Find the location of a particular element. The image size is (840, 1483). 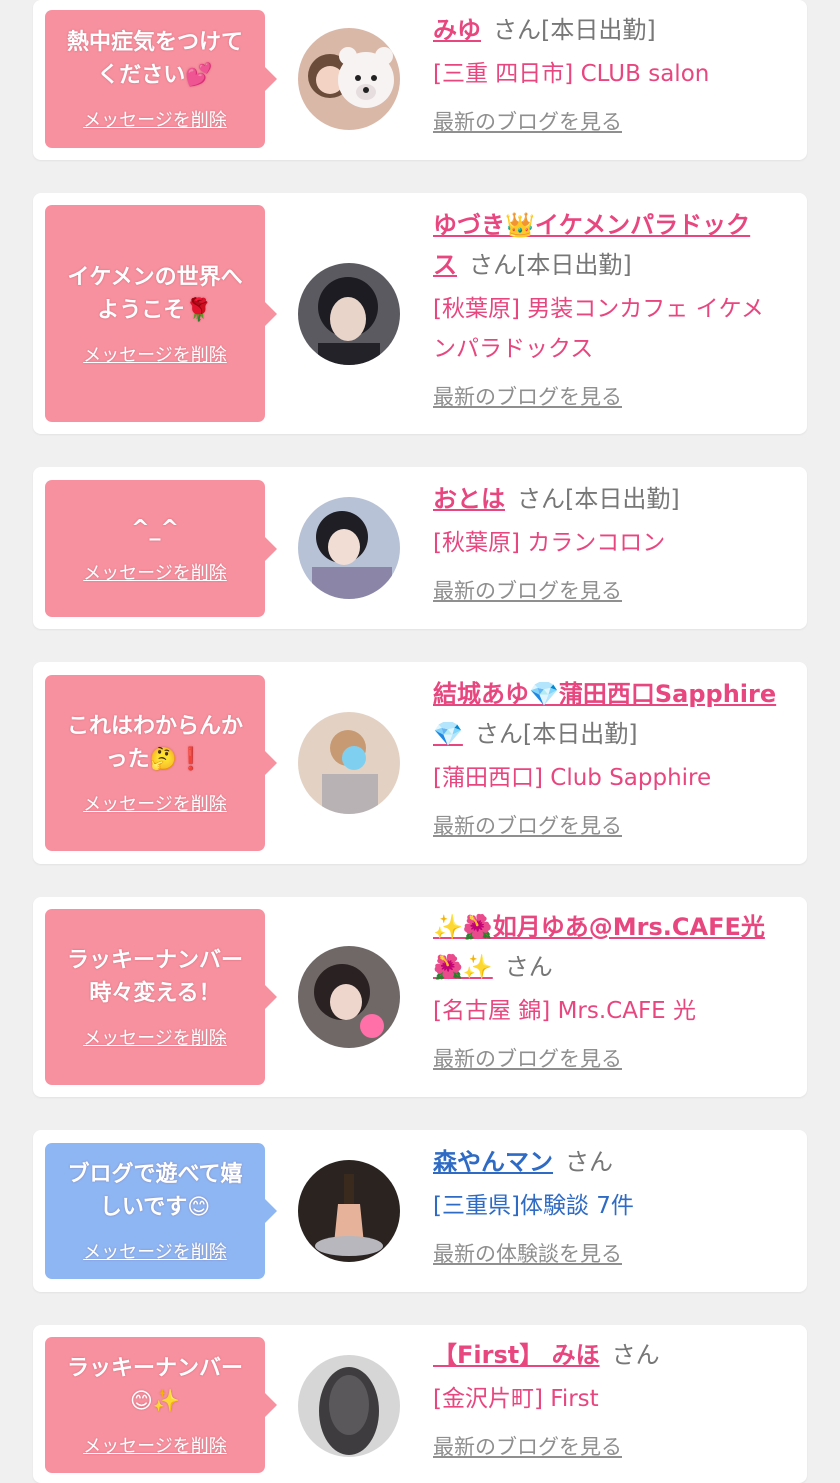

message-bubble: ラッキーナンバー 😊✨ メッセージを削除 is located at coordinates (161, 1405).